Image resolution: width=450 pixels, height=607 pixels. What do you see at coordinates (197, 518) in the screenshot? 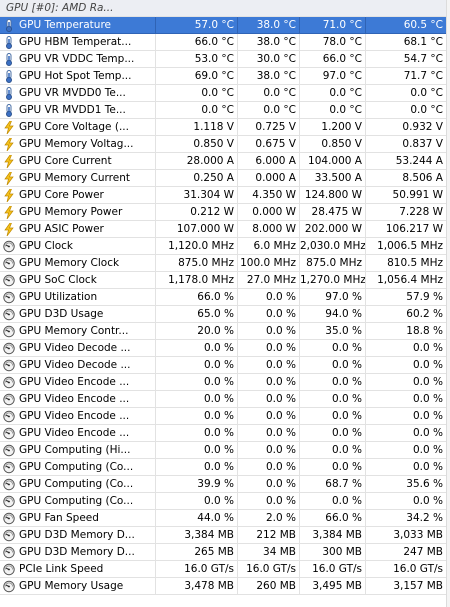
I see `current-value: 44.0 %` at bounding box center [197, 518].